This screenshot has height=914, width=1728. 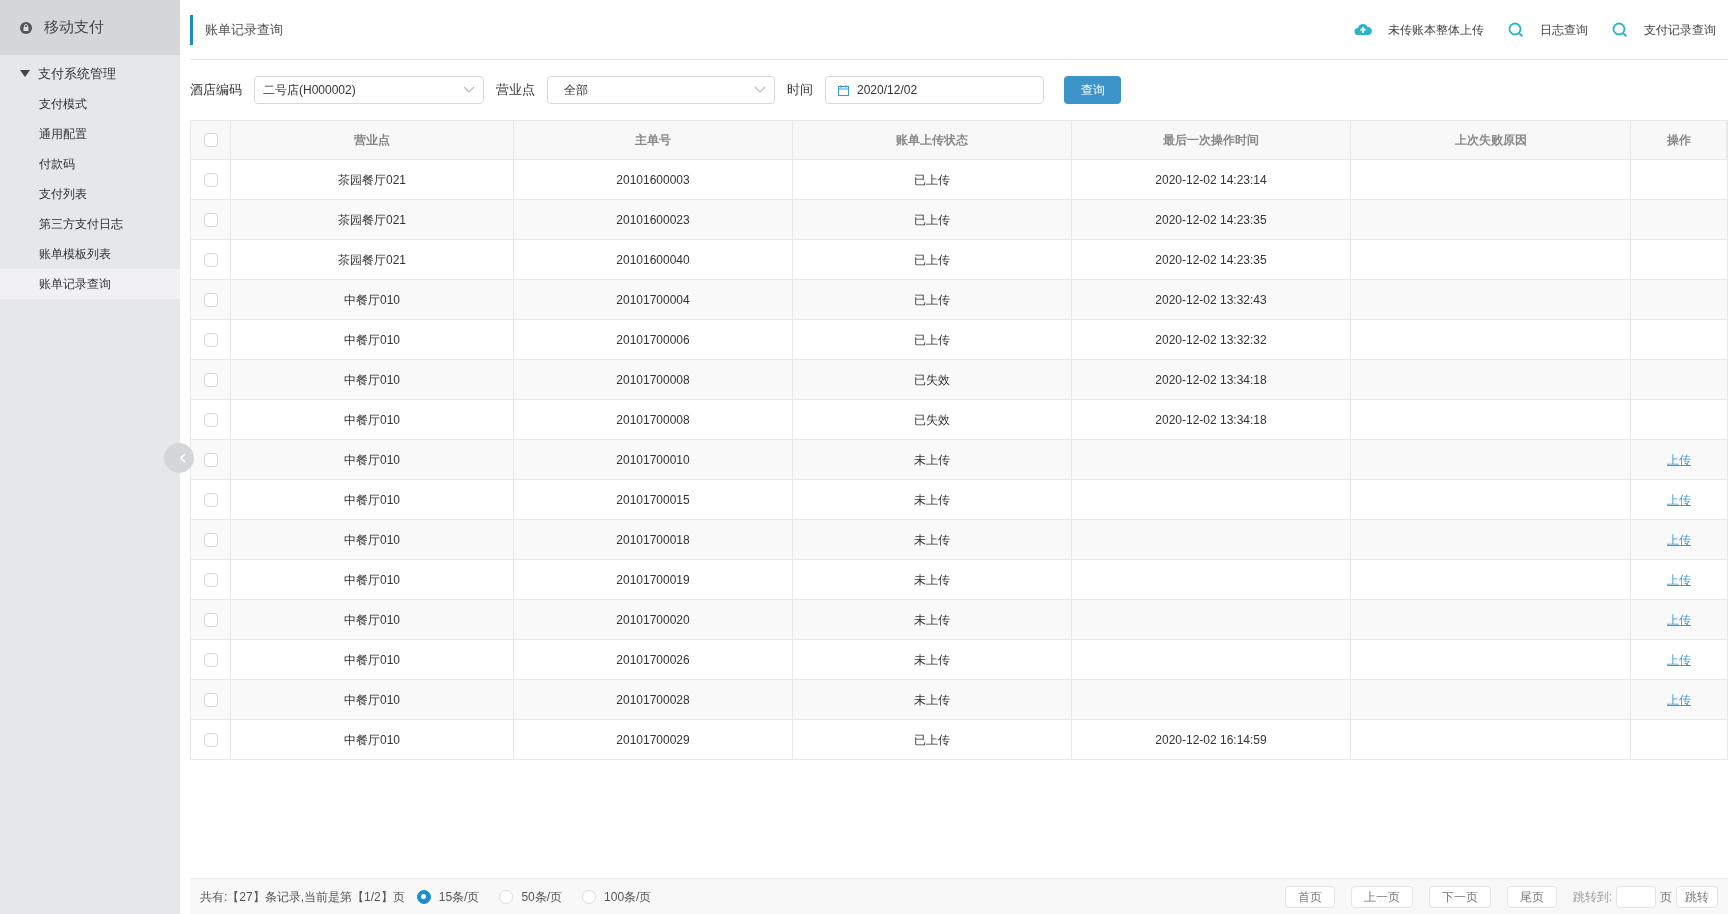 What do you see at coordinates (653, 180) in the screenshot?
I see `table-cell-text: 20101600003` at bounding box center [653, 180].